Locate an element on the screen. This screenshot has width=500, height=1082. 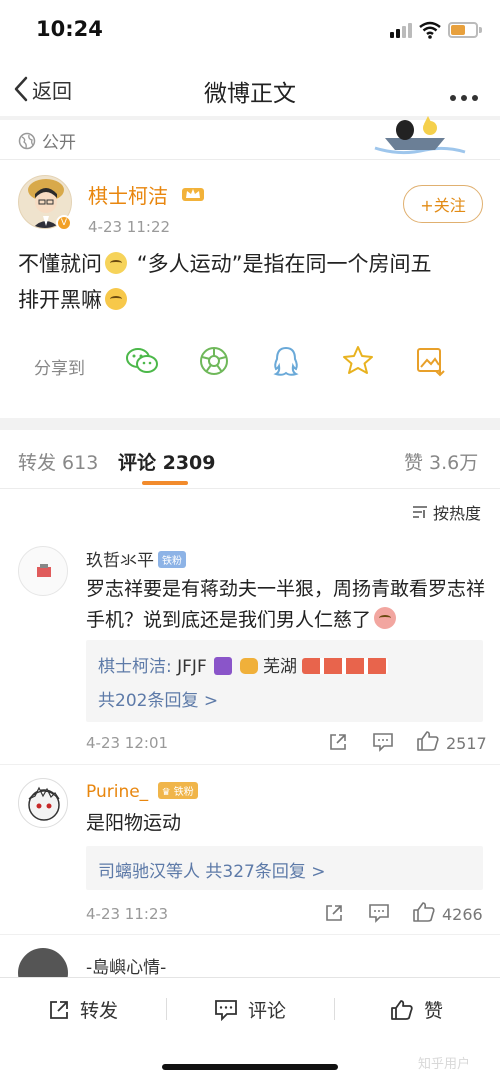
moments-icon is located at coordinates (214, 361).